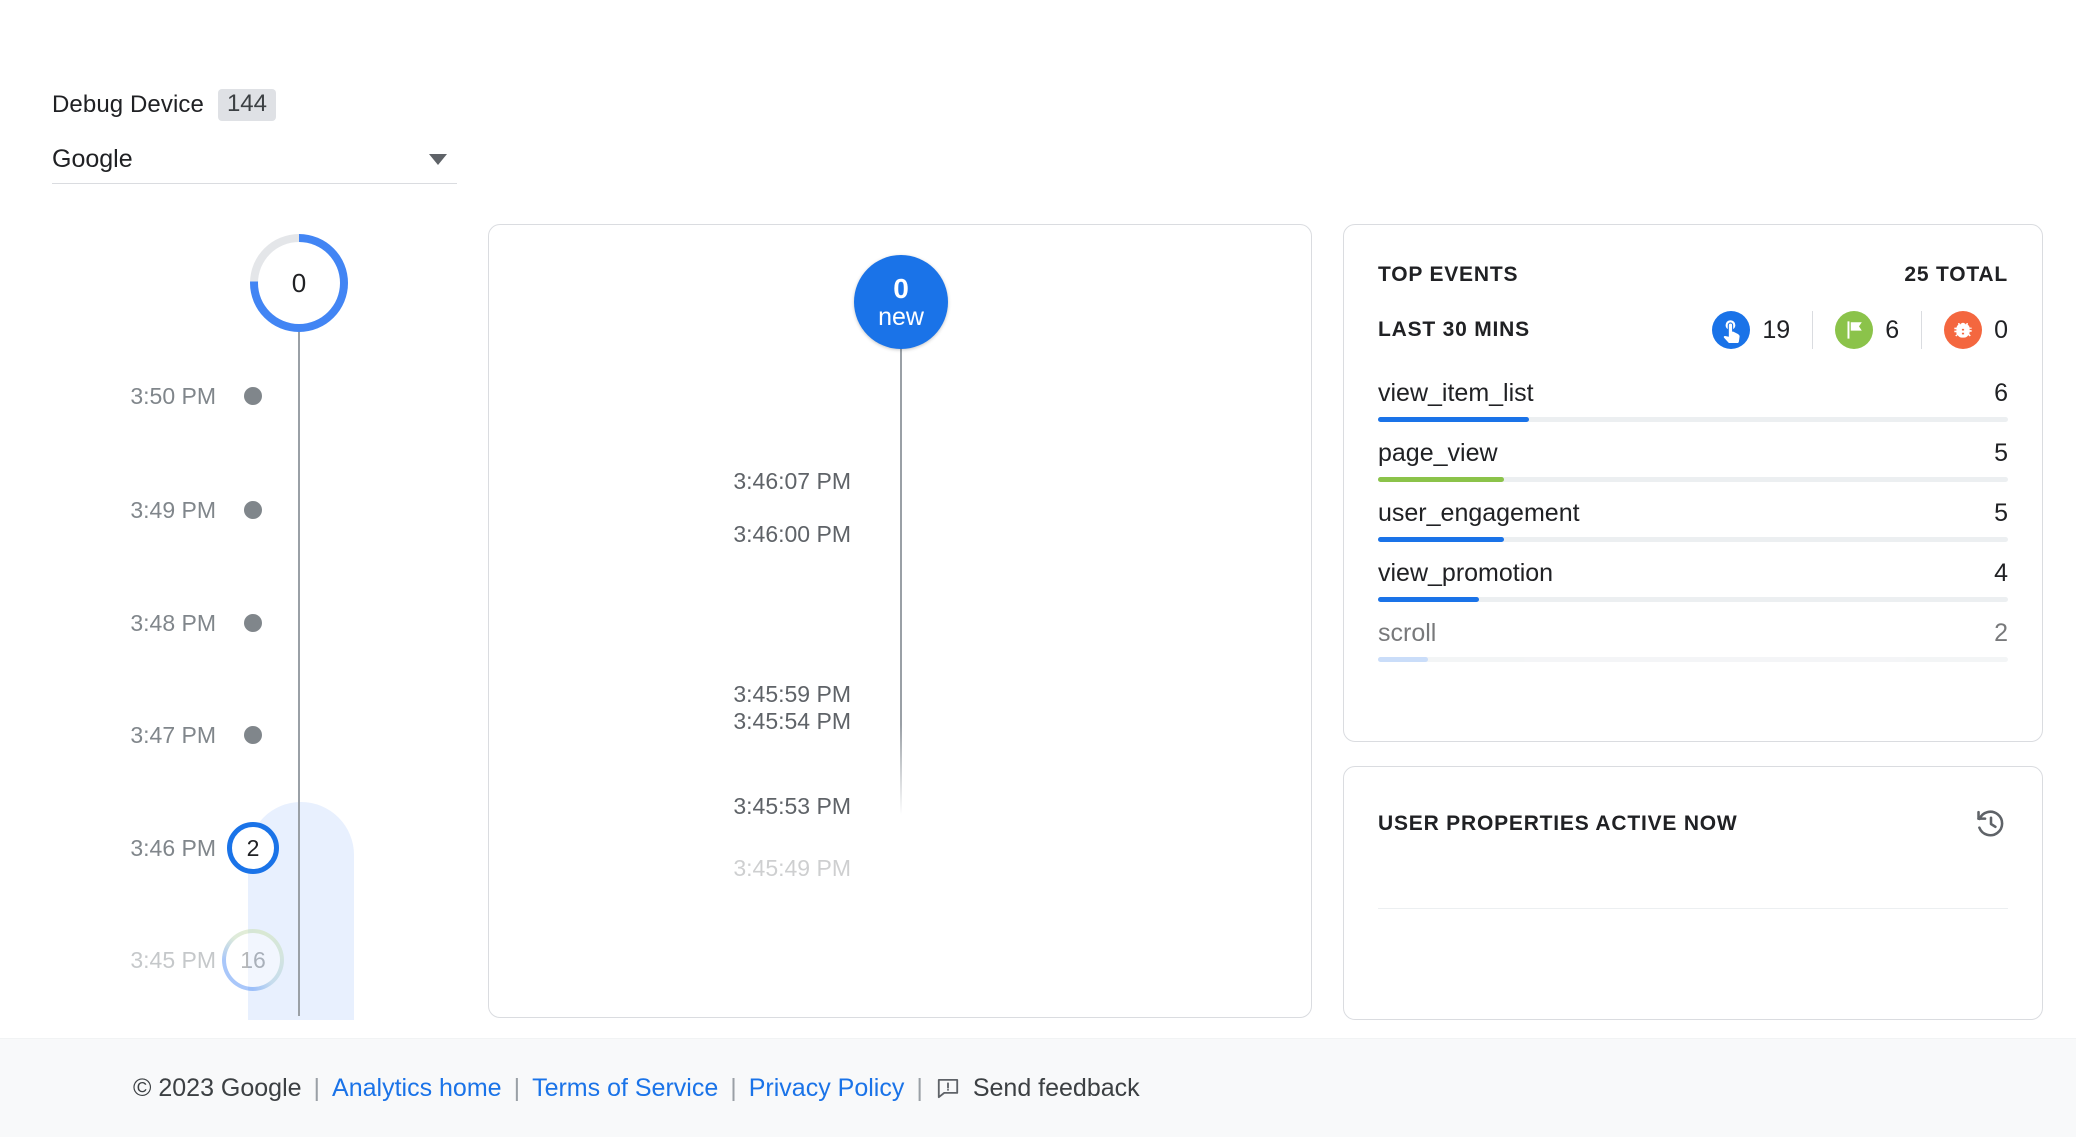 The width and height of the screenshot is (2076, 1137). I want to click on new-events-badge: 0 new, so click(901, 302).